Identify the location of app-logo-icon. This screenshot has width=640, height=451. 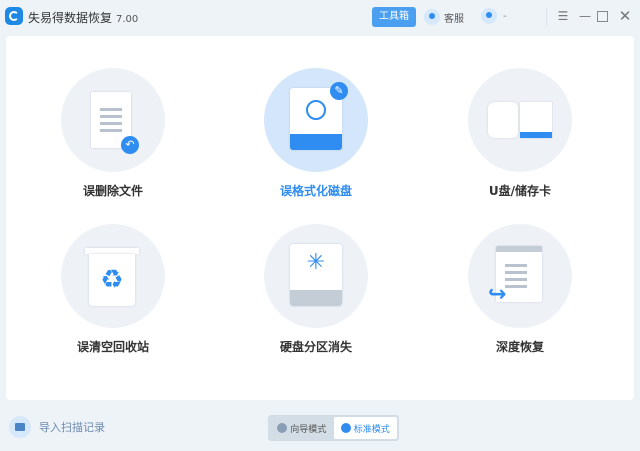
(14, 16).